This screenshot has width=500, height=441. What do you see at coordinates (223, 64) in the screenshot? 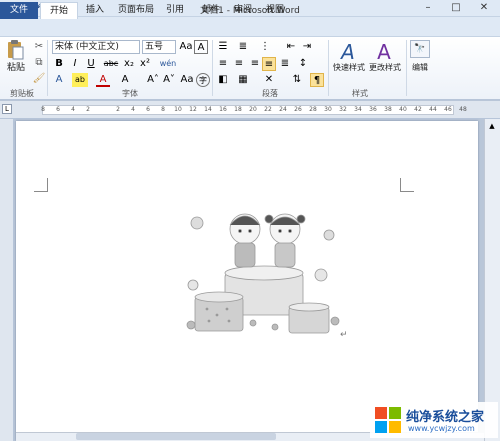
I see `align-left-icon: ≡` at bounding box center [223, 64].